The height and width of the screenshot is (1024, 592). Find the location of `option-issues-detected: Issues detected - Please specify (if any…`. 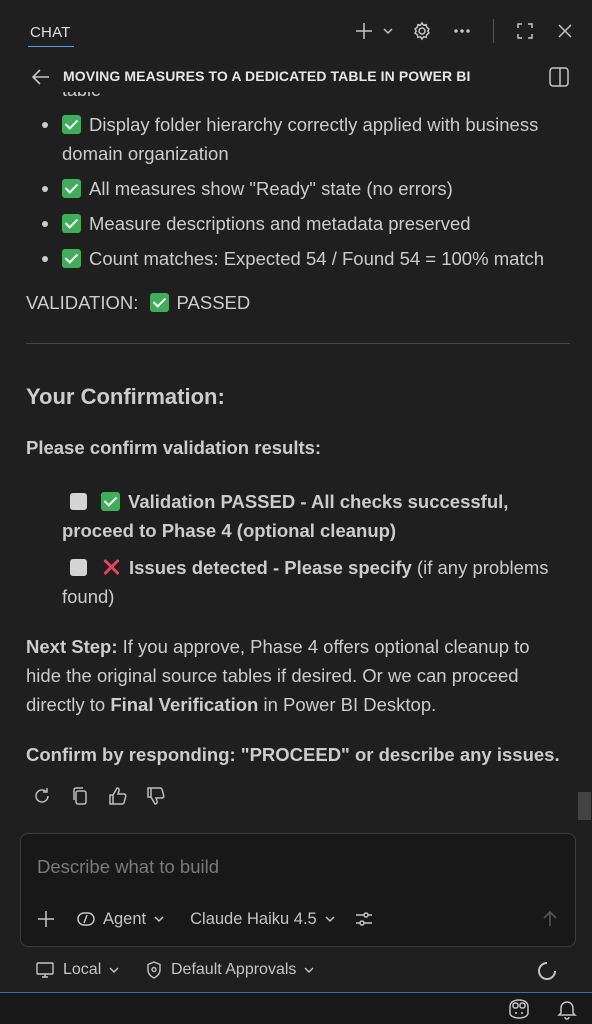

option-issues-detected: Issues detected - Please specify (if any… is located at coordinates (305, 582).